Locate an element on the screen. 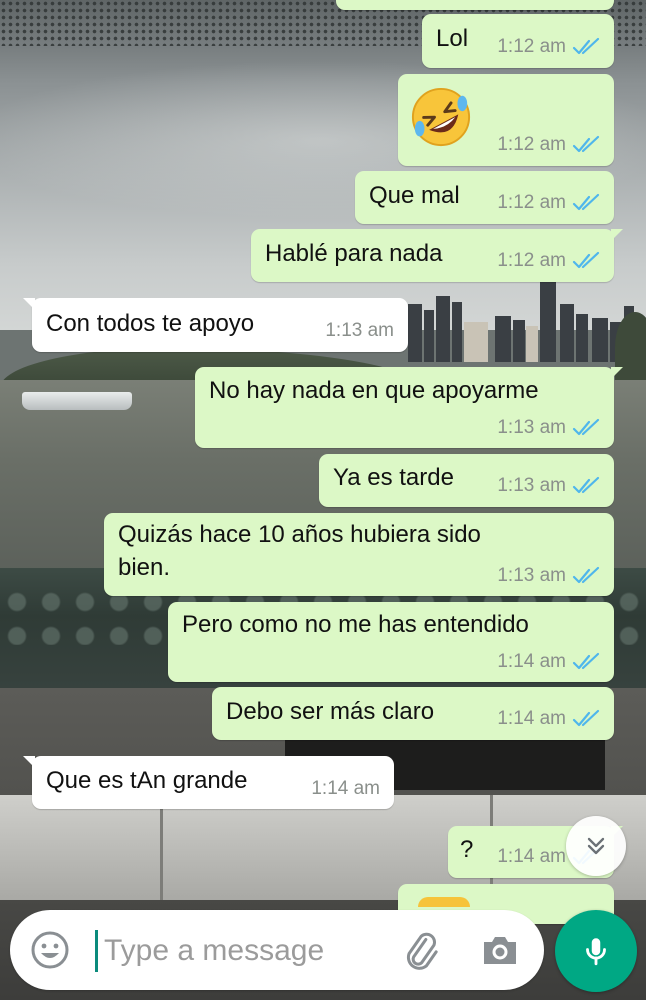 The height and width of the screenshot is (1000, 646). message-text: Ya es tarde is located at coordinates (393, 477).